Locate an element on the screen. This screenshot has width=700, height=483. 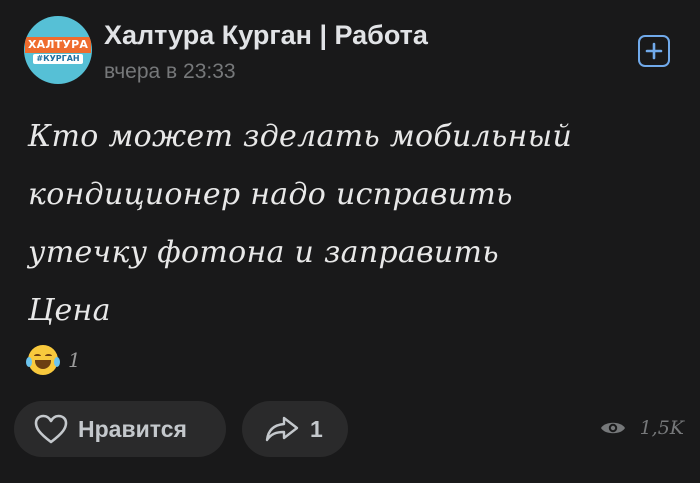
reactions-summary: 1 is located at coordinates (53, 360).